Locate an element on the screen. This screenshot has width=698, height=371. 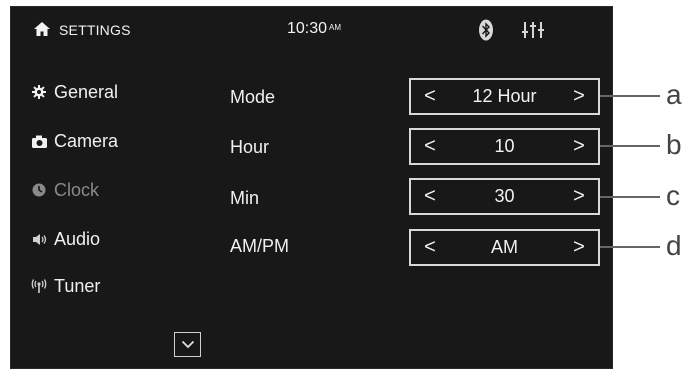
ampm-prev-button: < is located at coordinates (430, 247).